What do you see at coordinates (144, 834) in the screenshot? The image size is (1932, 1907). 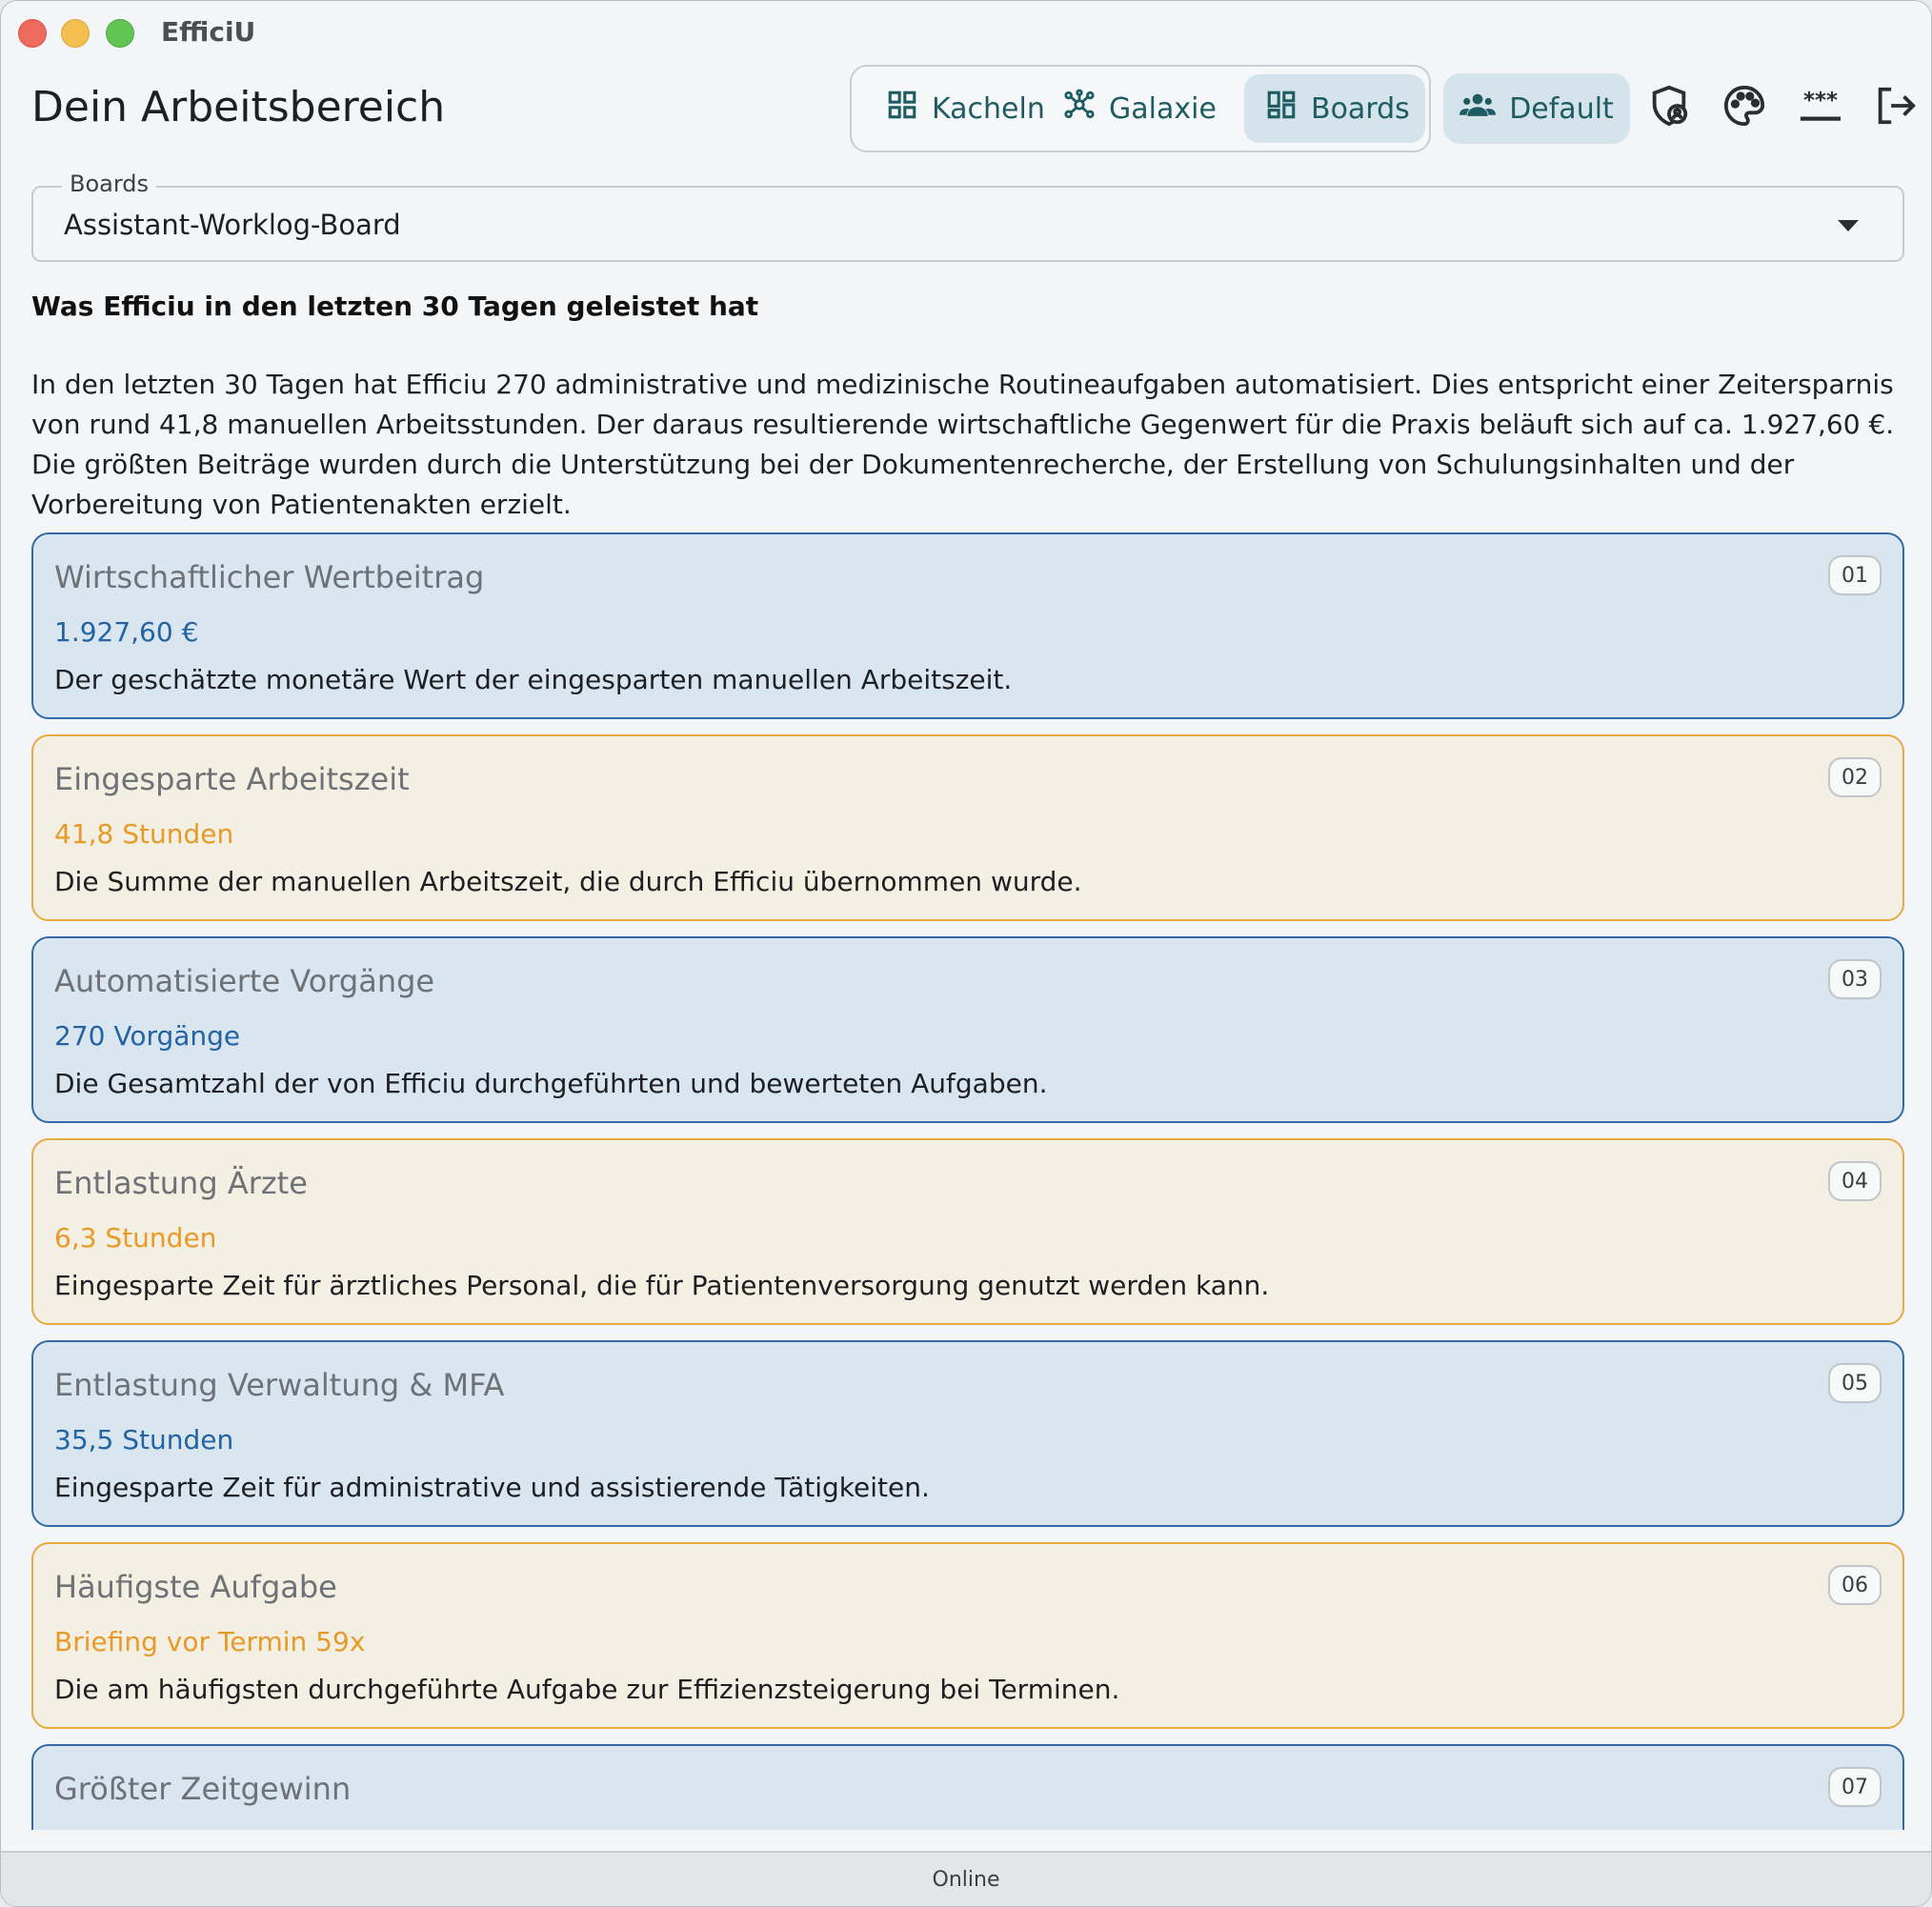 I see `card-value: 41,8 Stunden` at bounding box center [144, 834].